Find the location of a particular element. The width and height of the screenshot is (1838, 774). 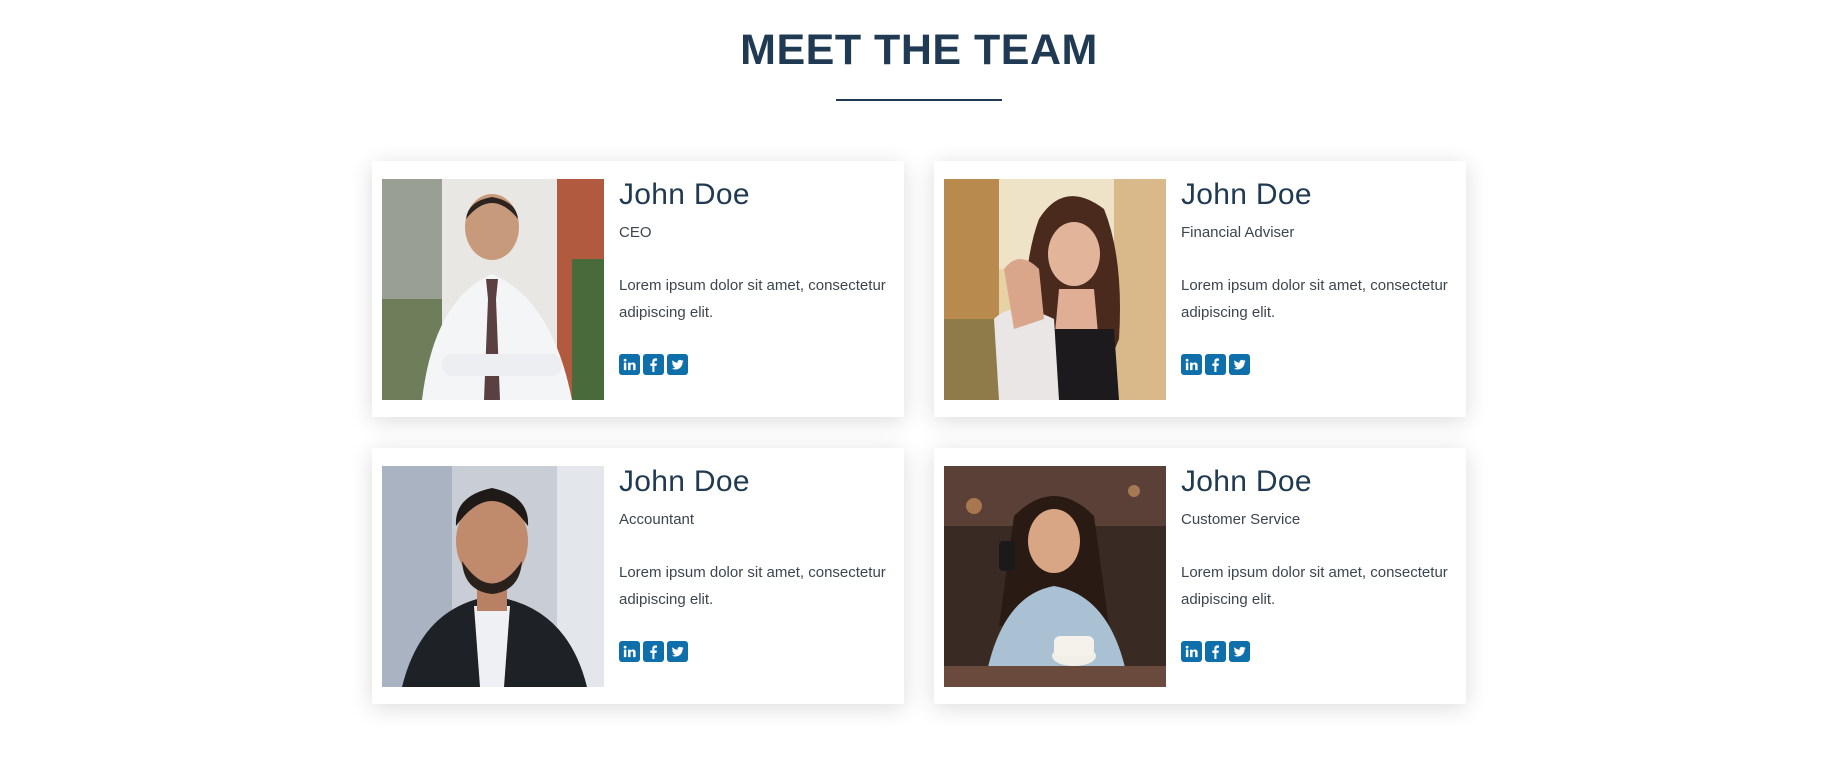

member-role: CEO is located at coordinates (635, 232).